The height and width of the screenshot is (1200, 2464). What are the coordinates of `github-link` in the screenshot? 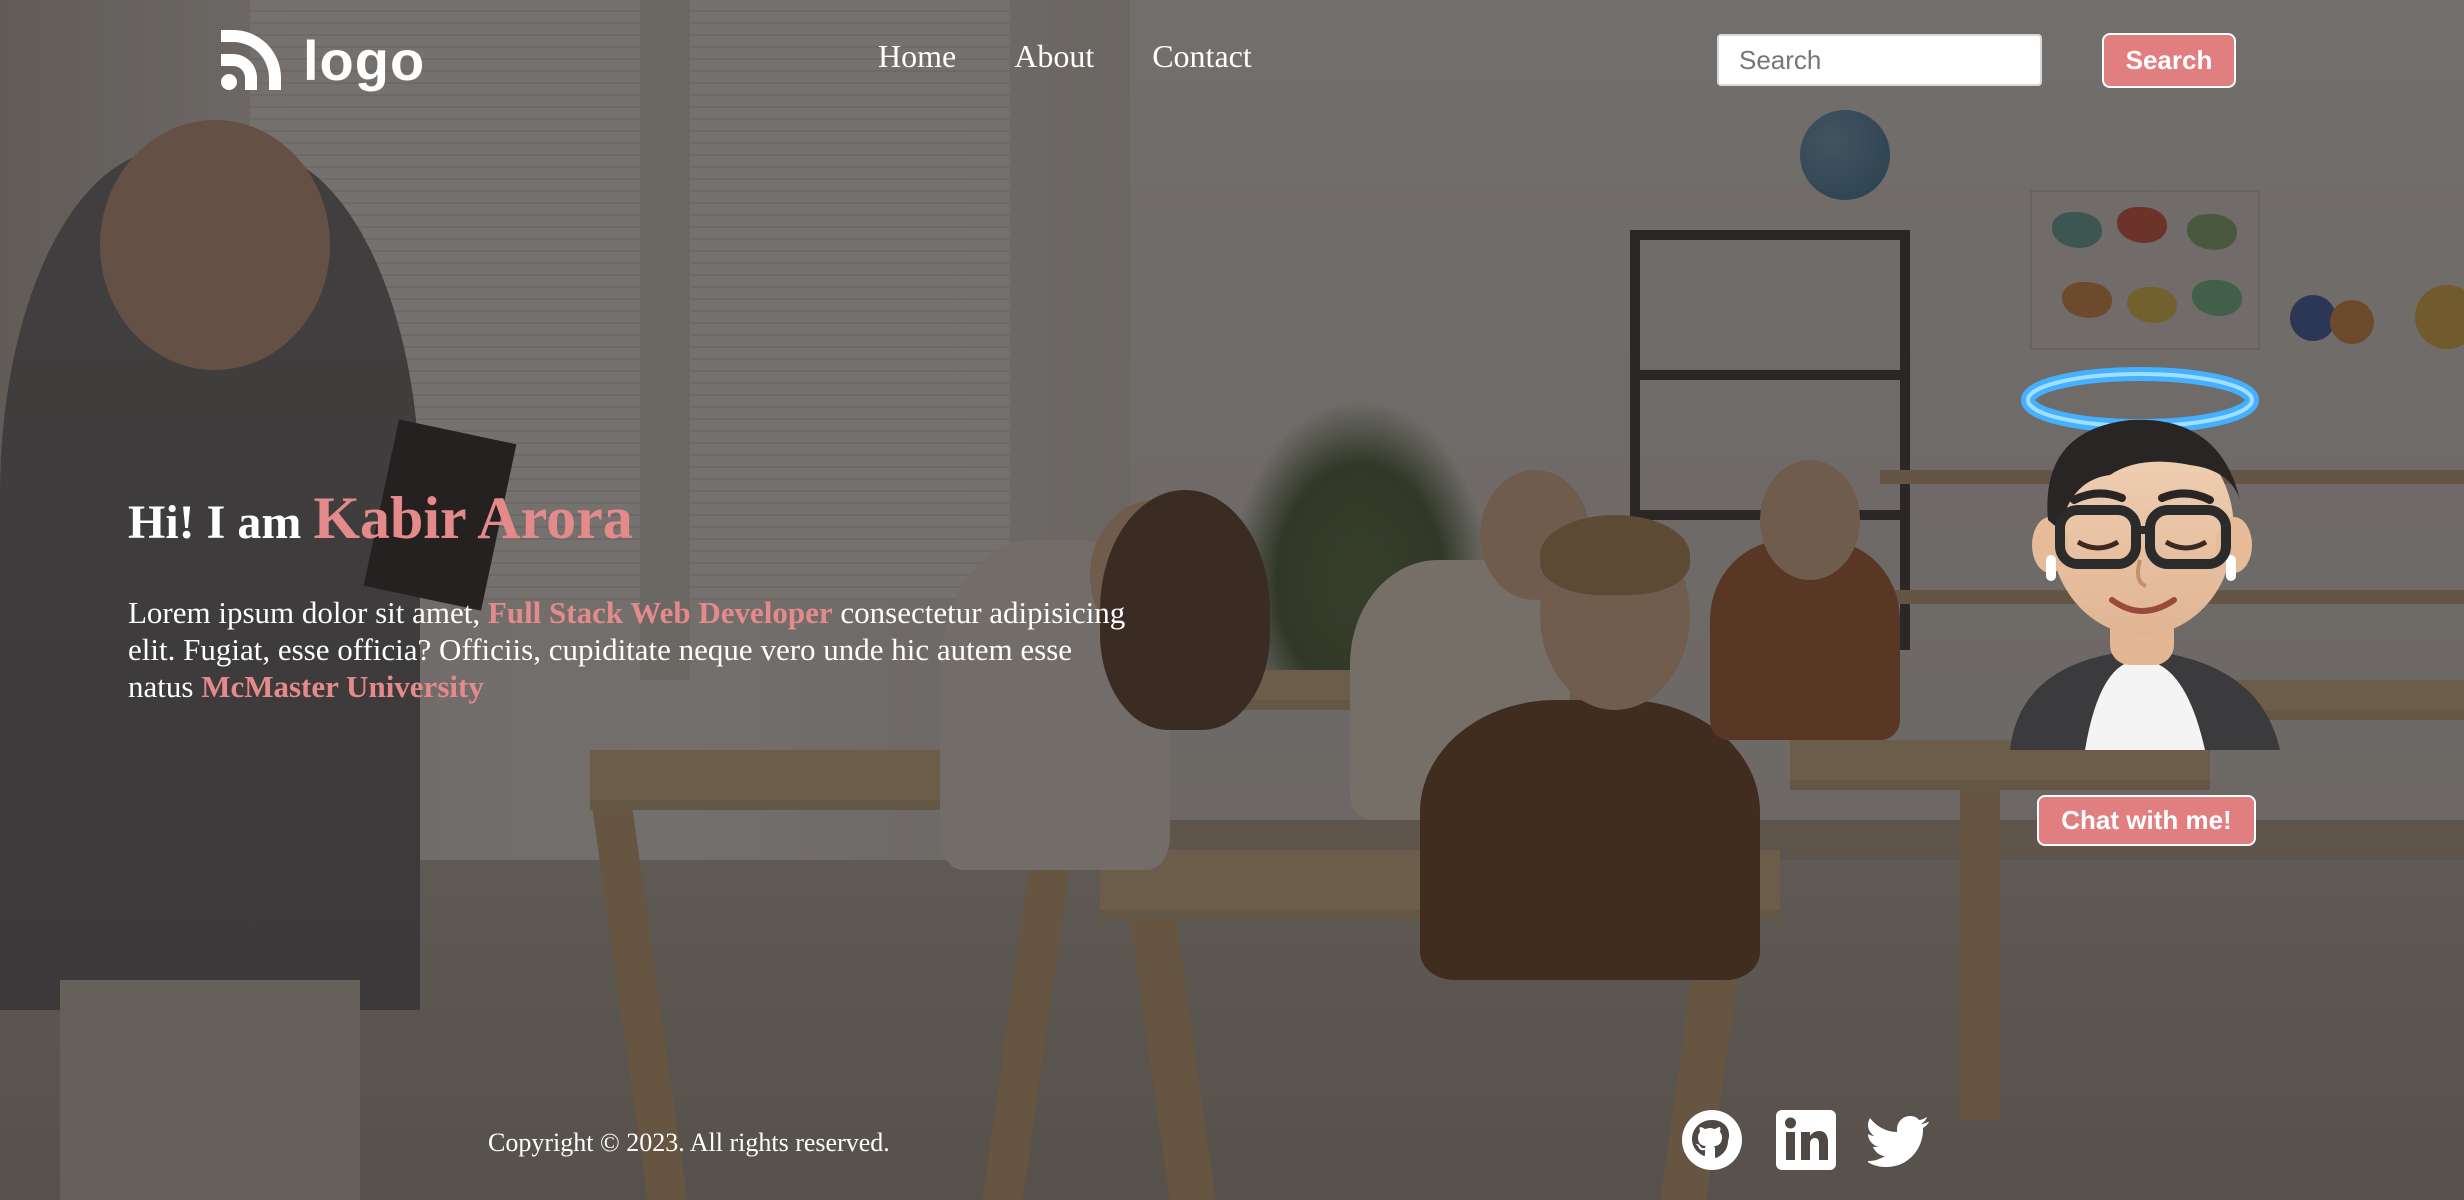 It's located at (1712, 1140).